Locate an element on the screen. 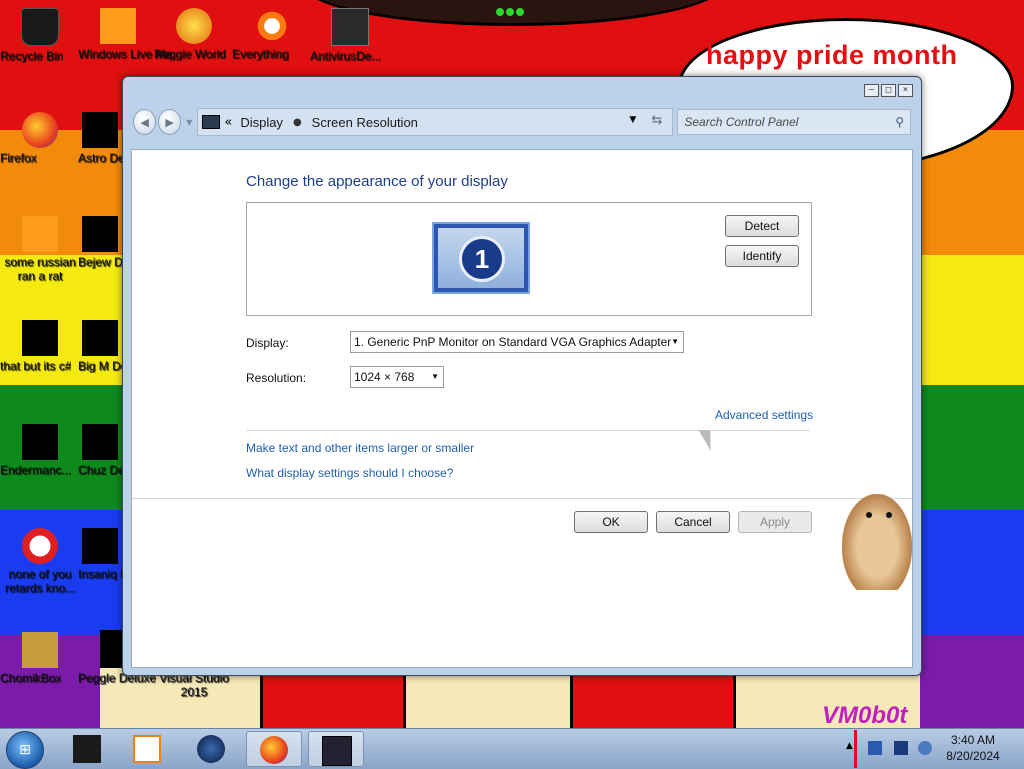  desktop-icon-chuzzle: Chuz Delu is located at coordinates (106, 450).